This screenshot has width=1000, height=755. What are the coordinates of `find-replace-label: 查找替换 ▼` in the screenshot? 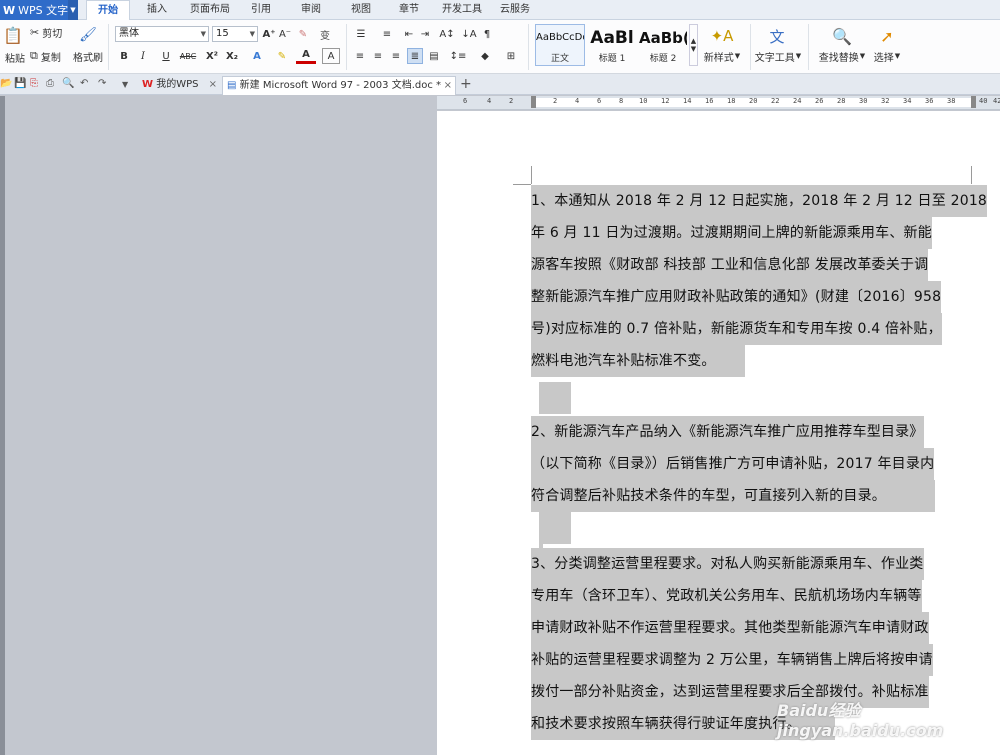 It's located at (842, 56).